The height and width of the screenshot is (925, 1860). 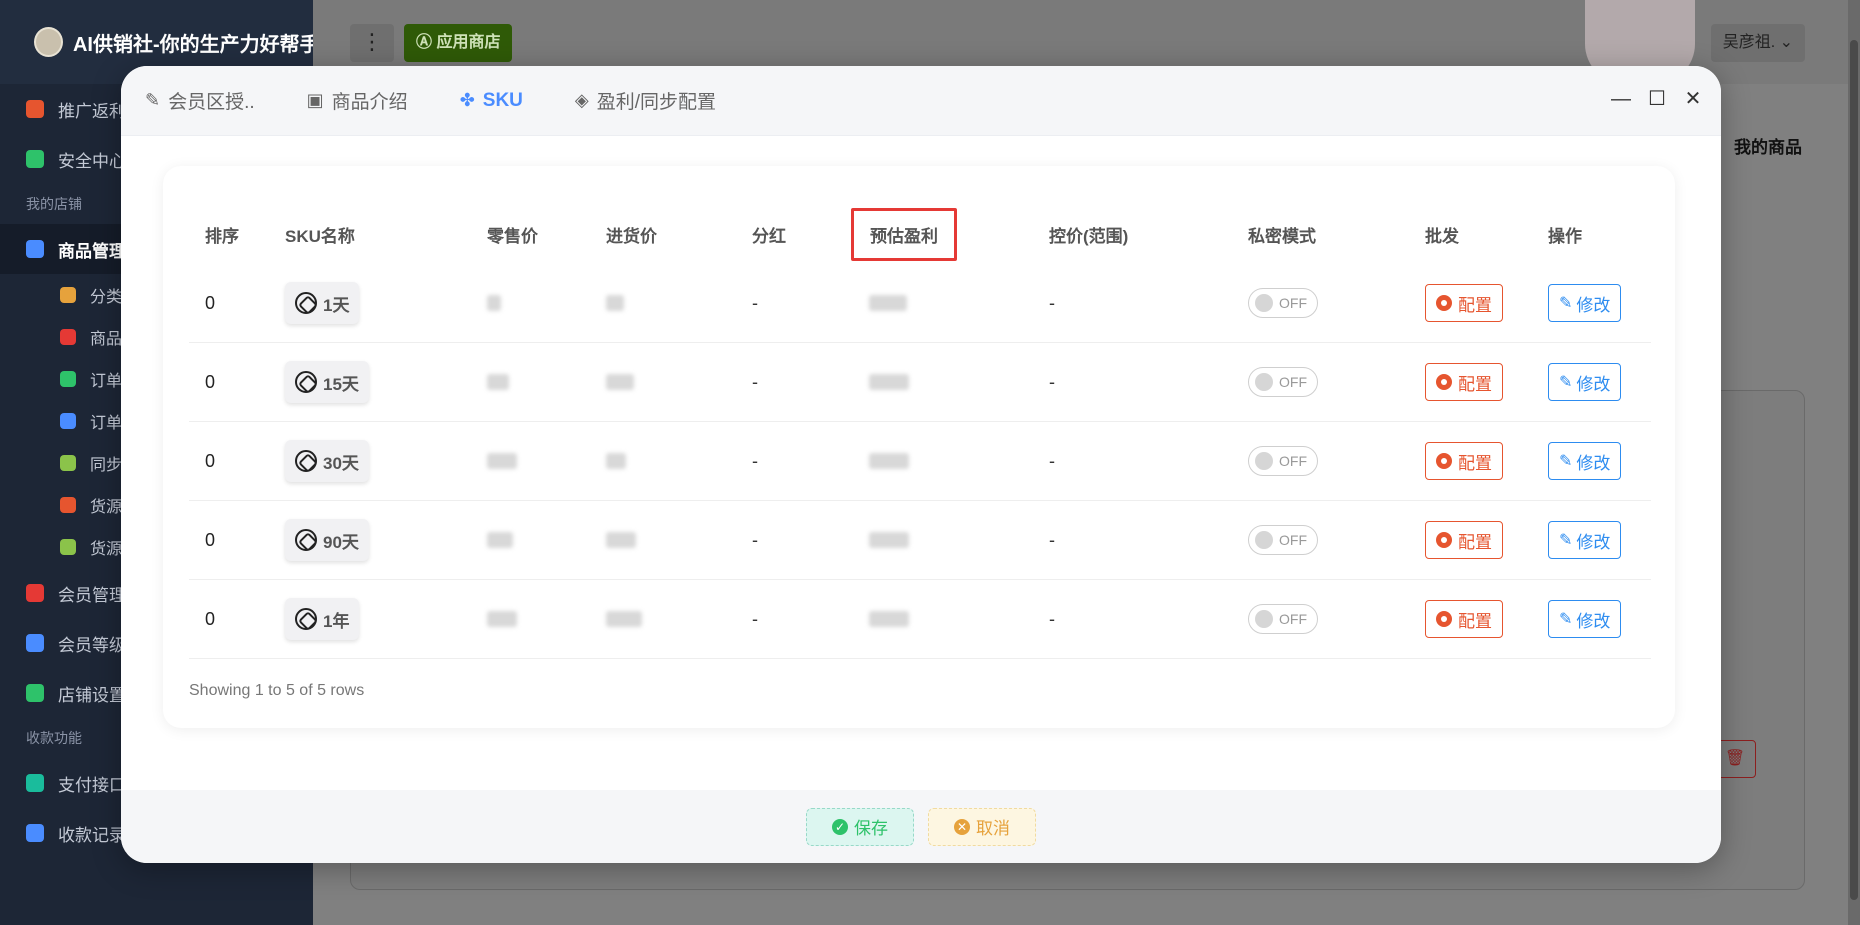 I want to click on cancel-label: 取消, so click(x=993, y=828).